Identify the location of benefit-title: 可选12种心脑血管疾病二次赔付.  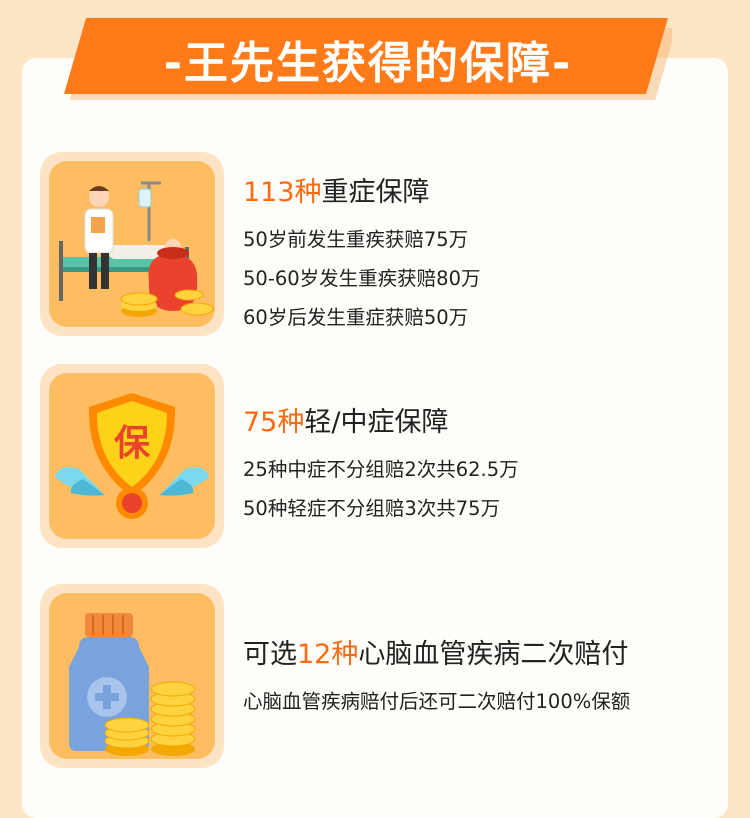
(436, 651).